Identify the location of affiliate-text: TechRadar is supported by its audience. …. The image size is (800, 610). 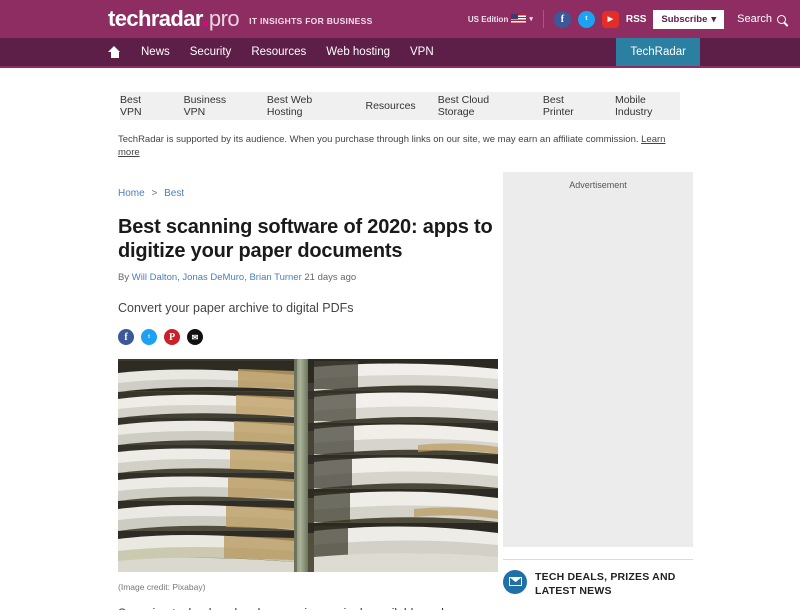
(378, 139).